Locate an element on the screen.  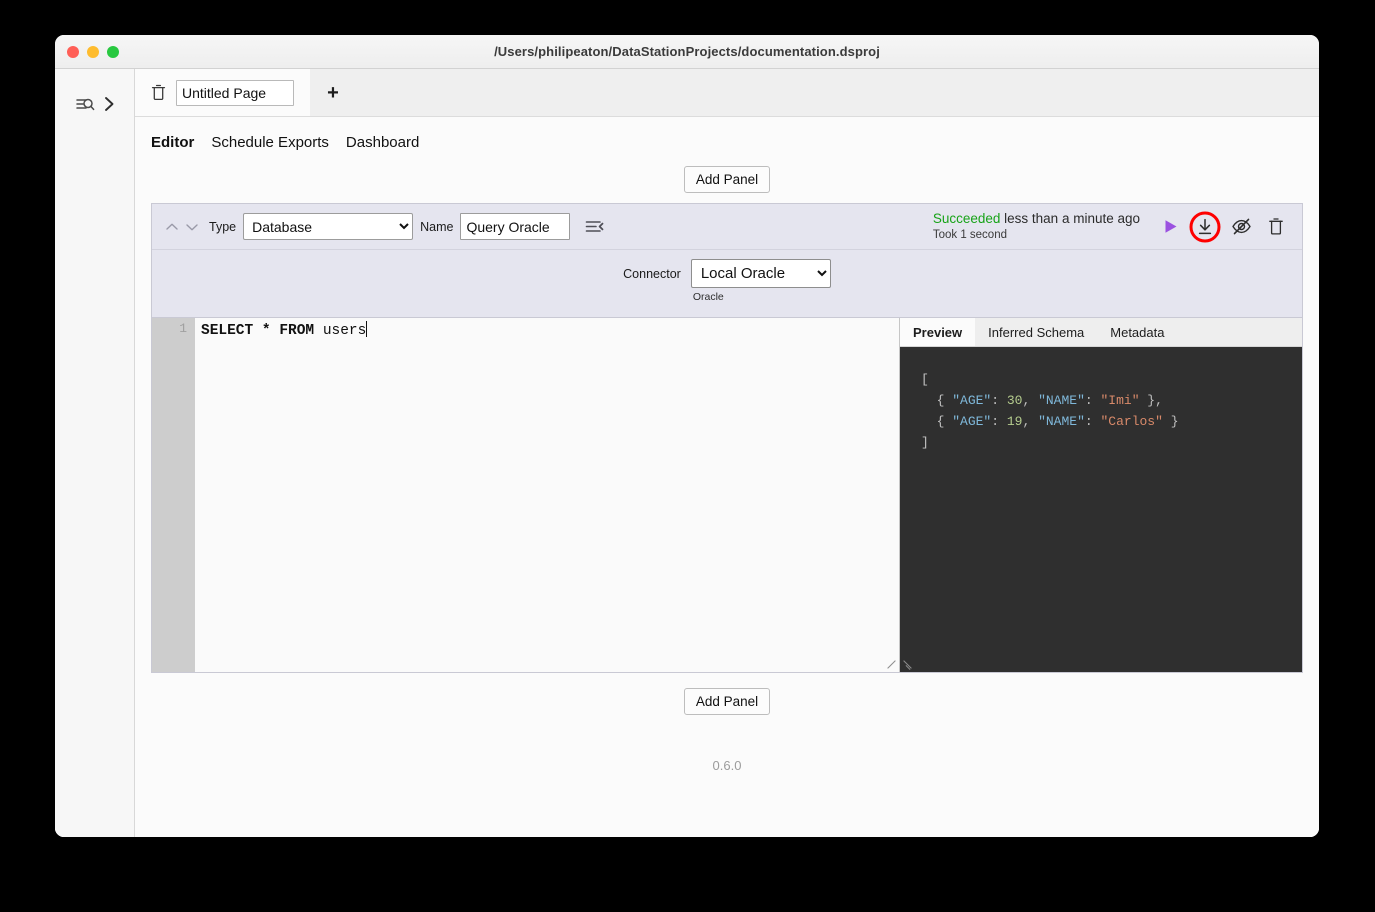
panel-connector-row: Connector Local Oracle Oracle is located at coordinates (727, 284).